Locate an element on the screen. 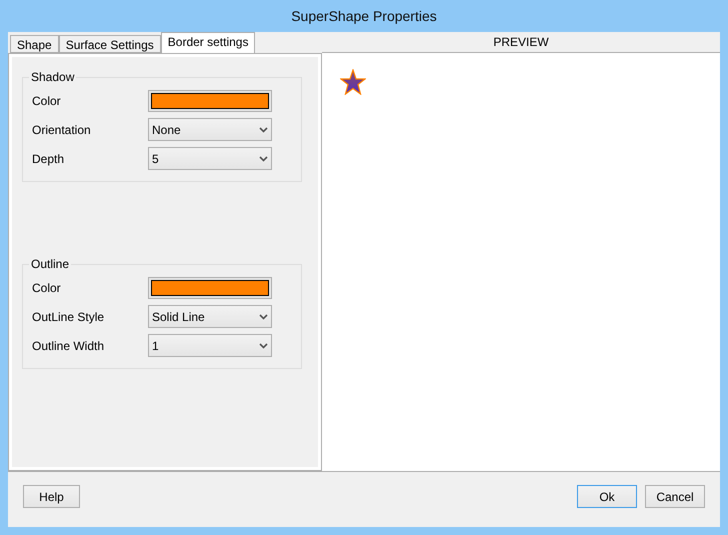 This screenshot has height=535, width=728. group-title: Shadow is located at coordinates (52, 77).